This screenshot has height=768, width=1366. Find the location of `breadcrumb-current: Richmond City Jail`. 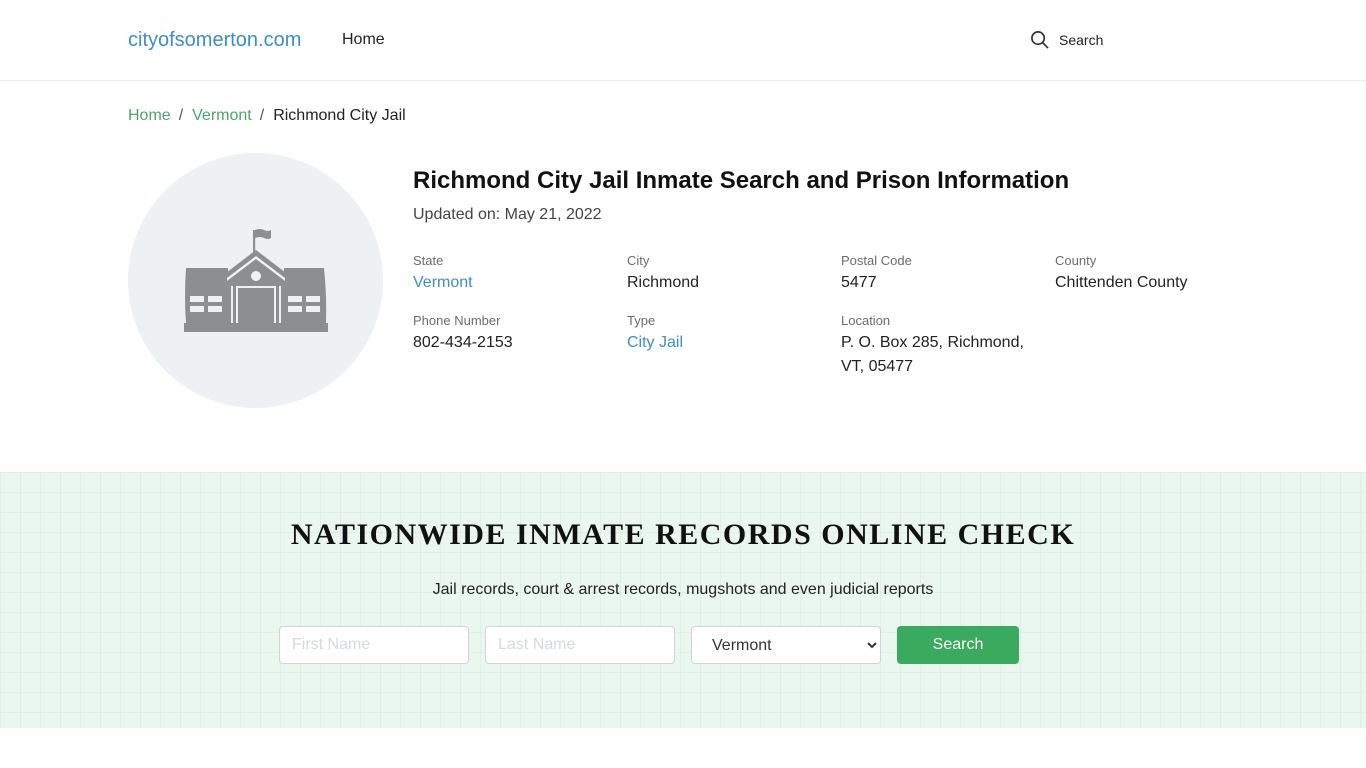

breadcrumb-current: Richmond City Jail is located at coordinates (339, 115).